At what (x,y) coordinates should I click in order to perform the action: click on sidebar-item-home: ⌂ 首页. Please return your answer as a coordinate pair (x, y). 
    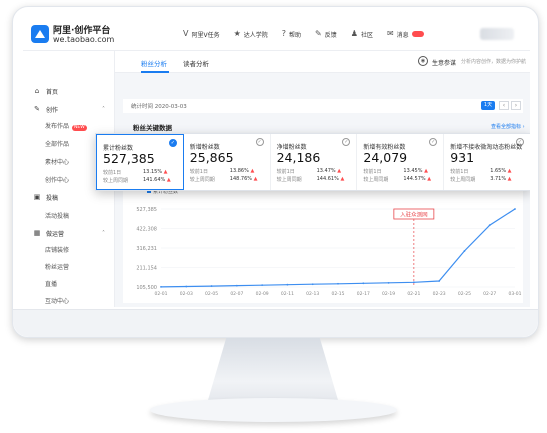
    Looking at the image, I should click on (69, 91).